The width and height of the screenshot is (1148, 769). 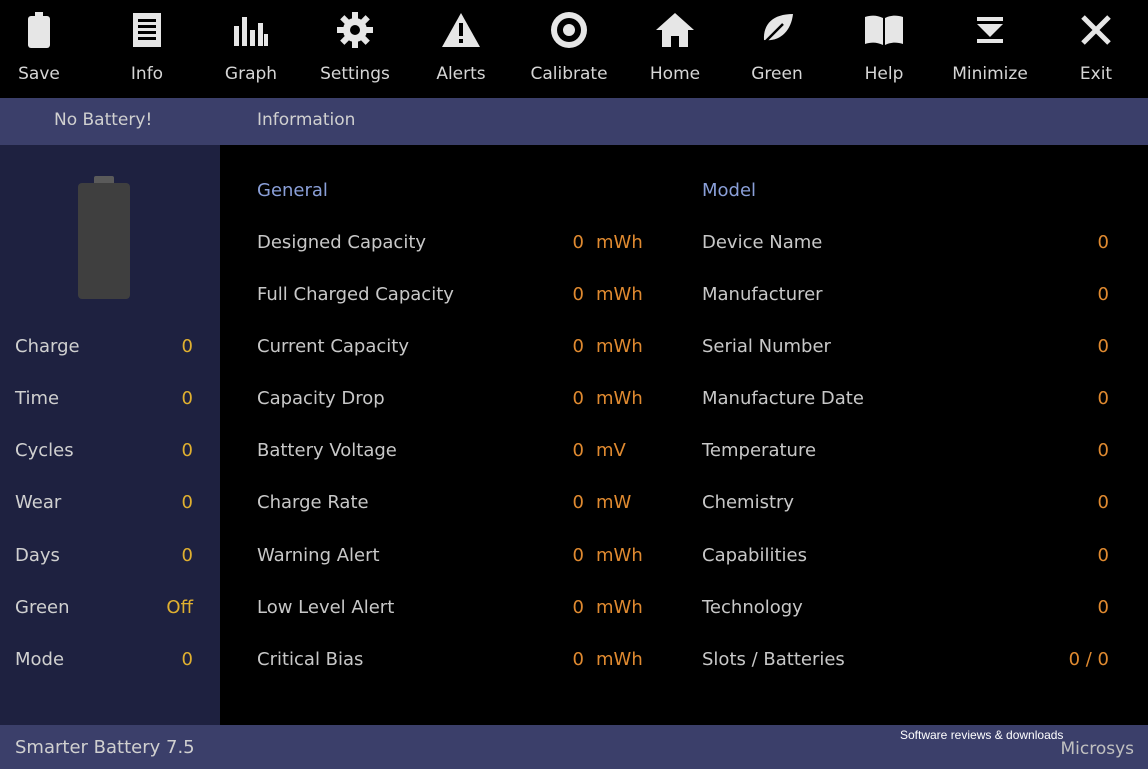 I want to click on general-row-full-charged-capacity: Full Charged Capacity 0 mWh, so click(x=457, y=296).